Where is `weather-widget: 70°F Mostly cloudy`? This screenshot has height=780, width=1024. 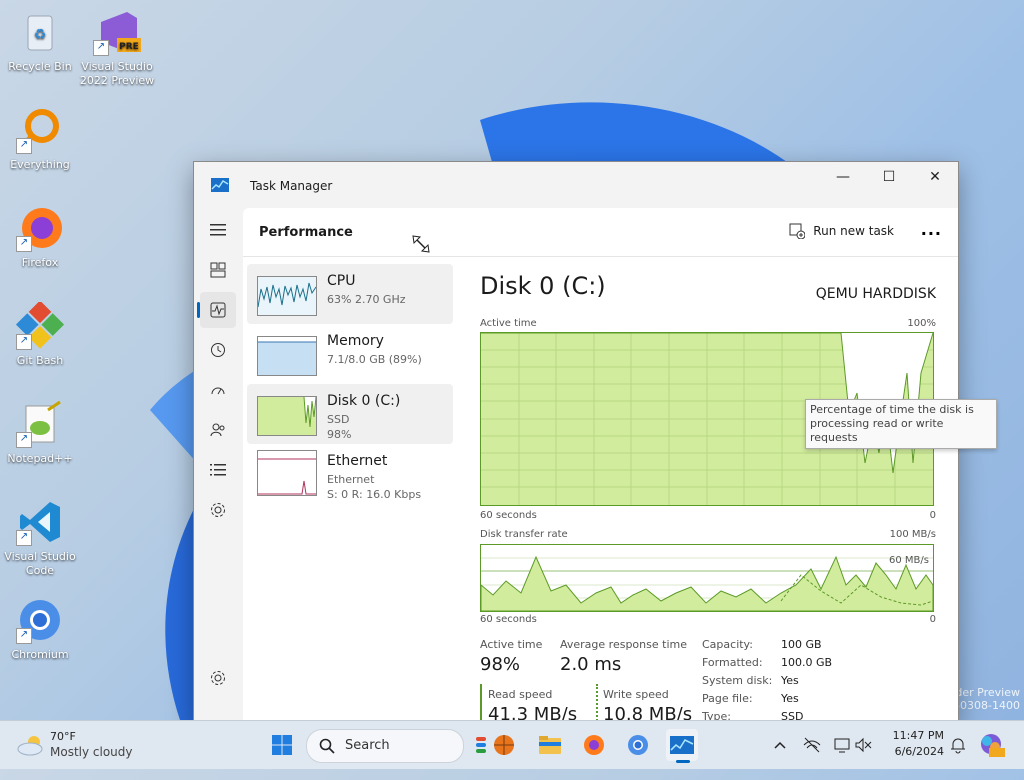 weather-widget: 70°F Mostly cloudy is located at coordinates (74, 745).